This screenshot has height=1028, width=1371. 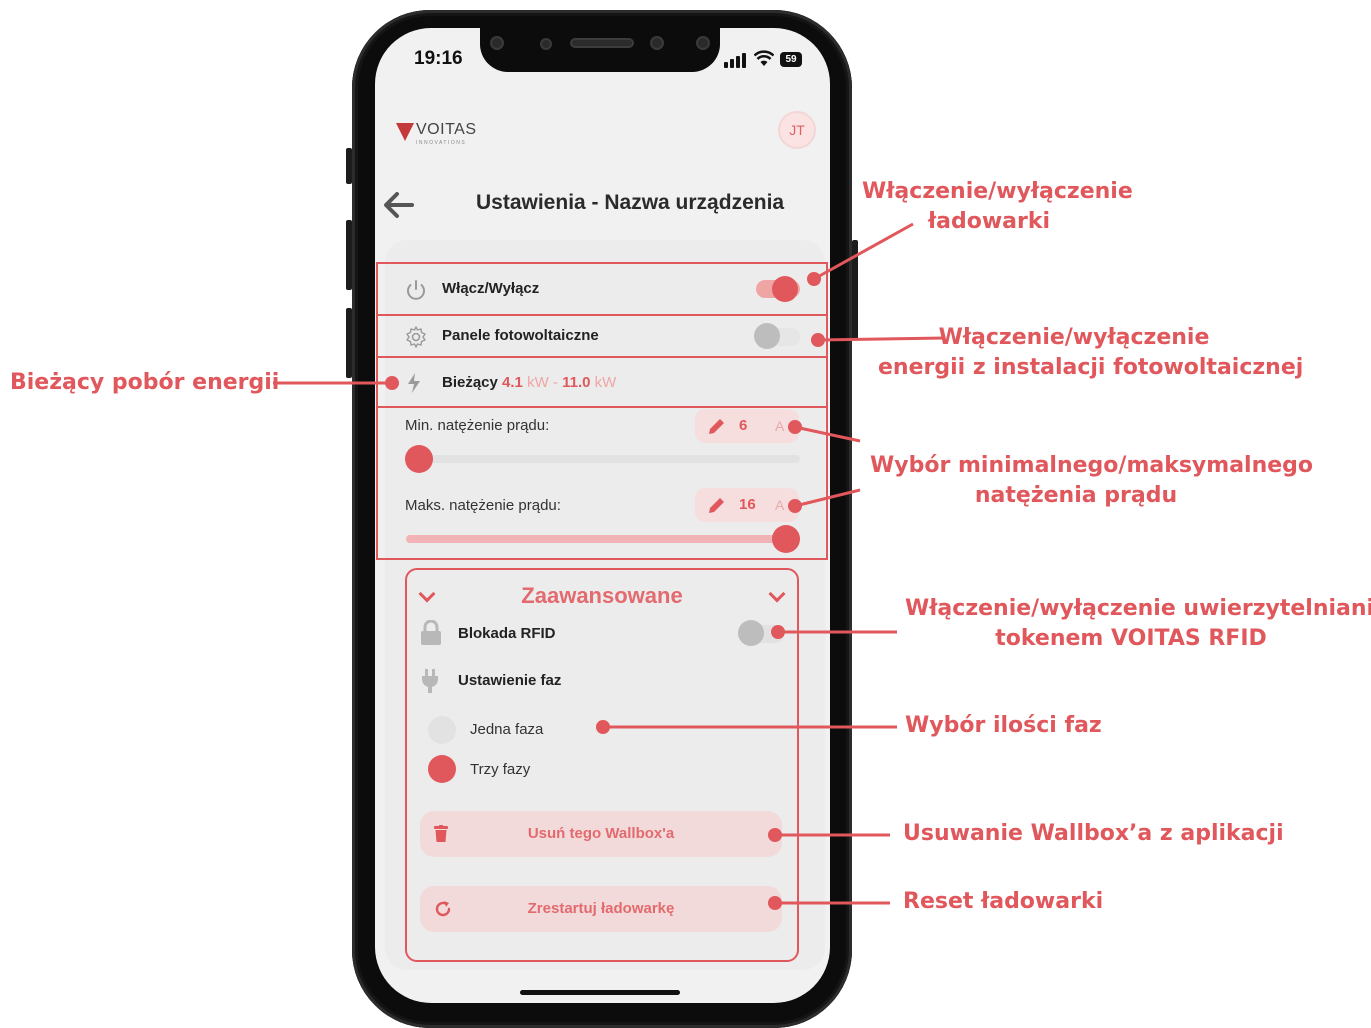 I want to click on max-current-value: 16, so click(x=747, y=504).